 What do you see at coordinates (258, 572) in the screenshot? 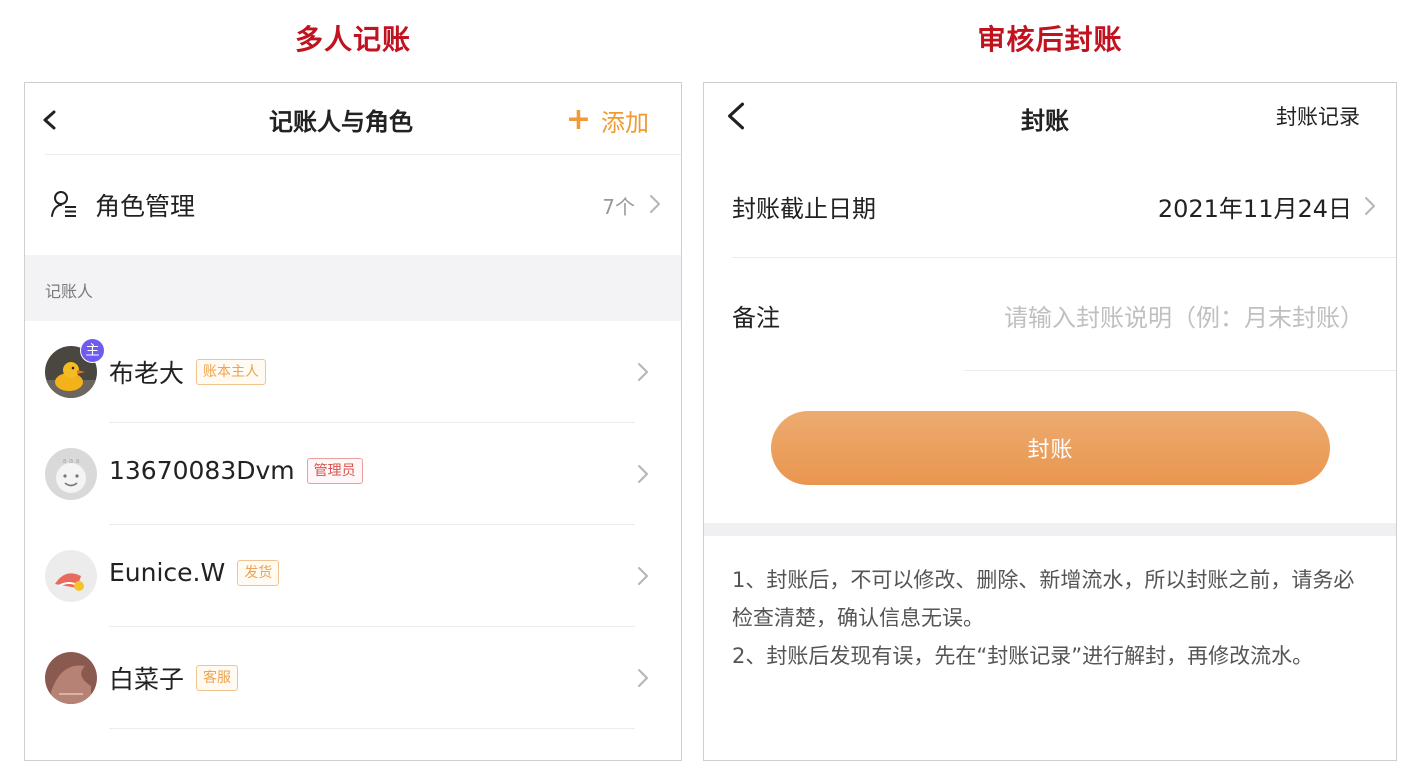
I see `role-tag: 发货` at bounding box center [258, 572].